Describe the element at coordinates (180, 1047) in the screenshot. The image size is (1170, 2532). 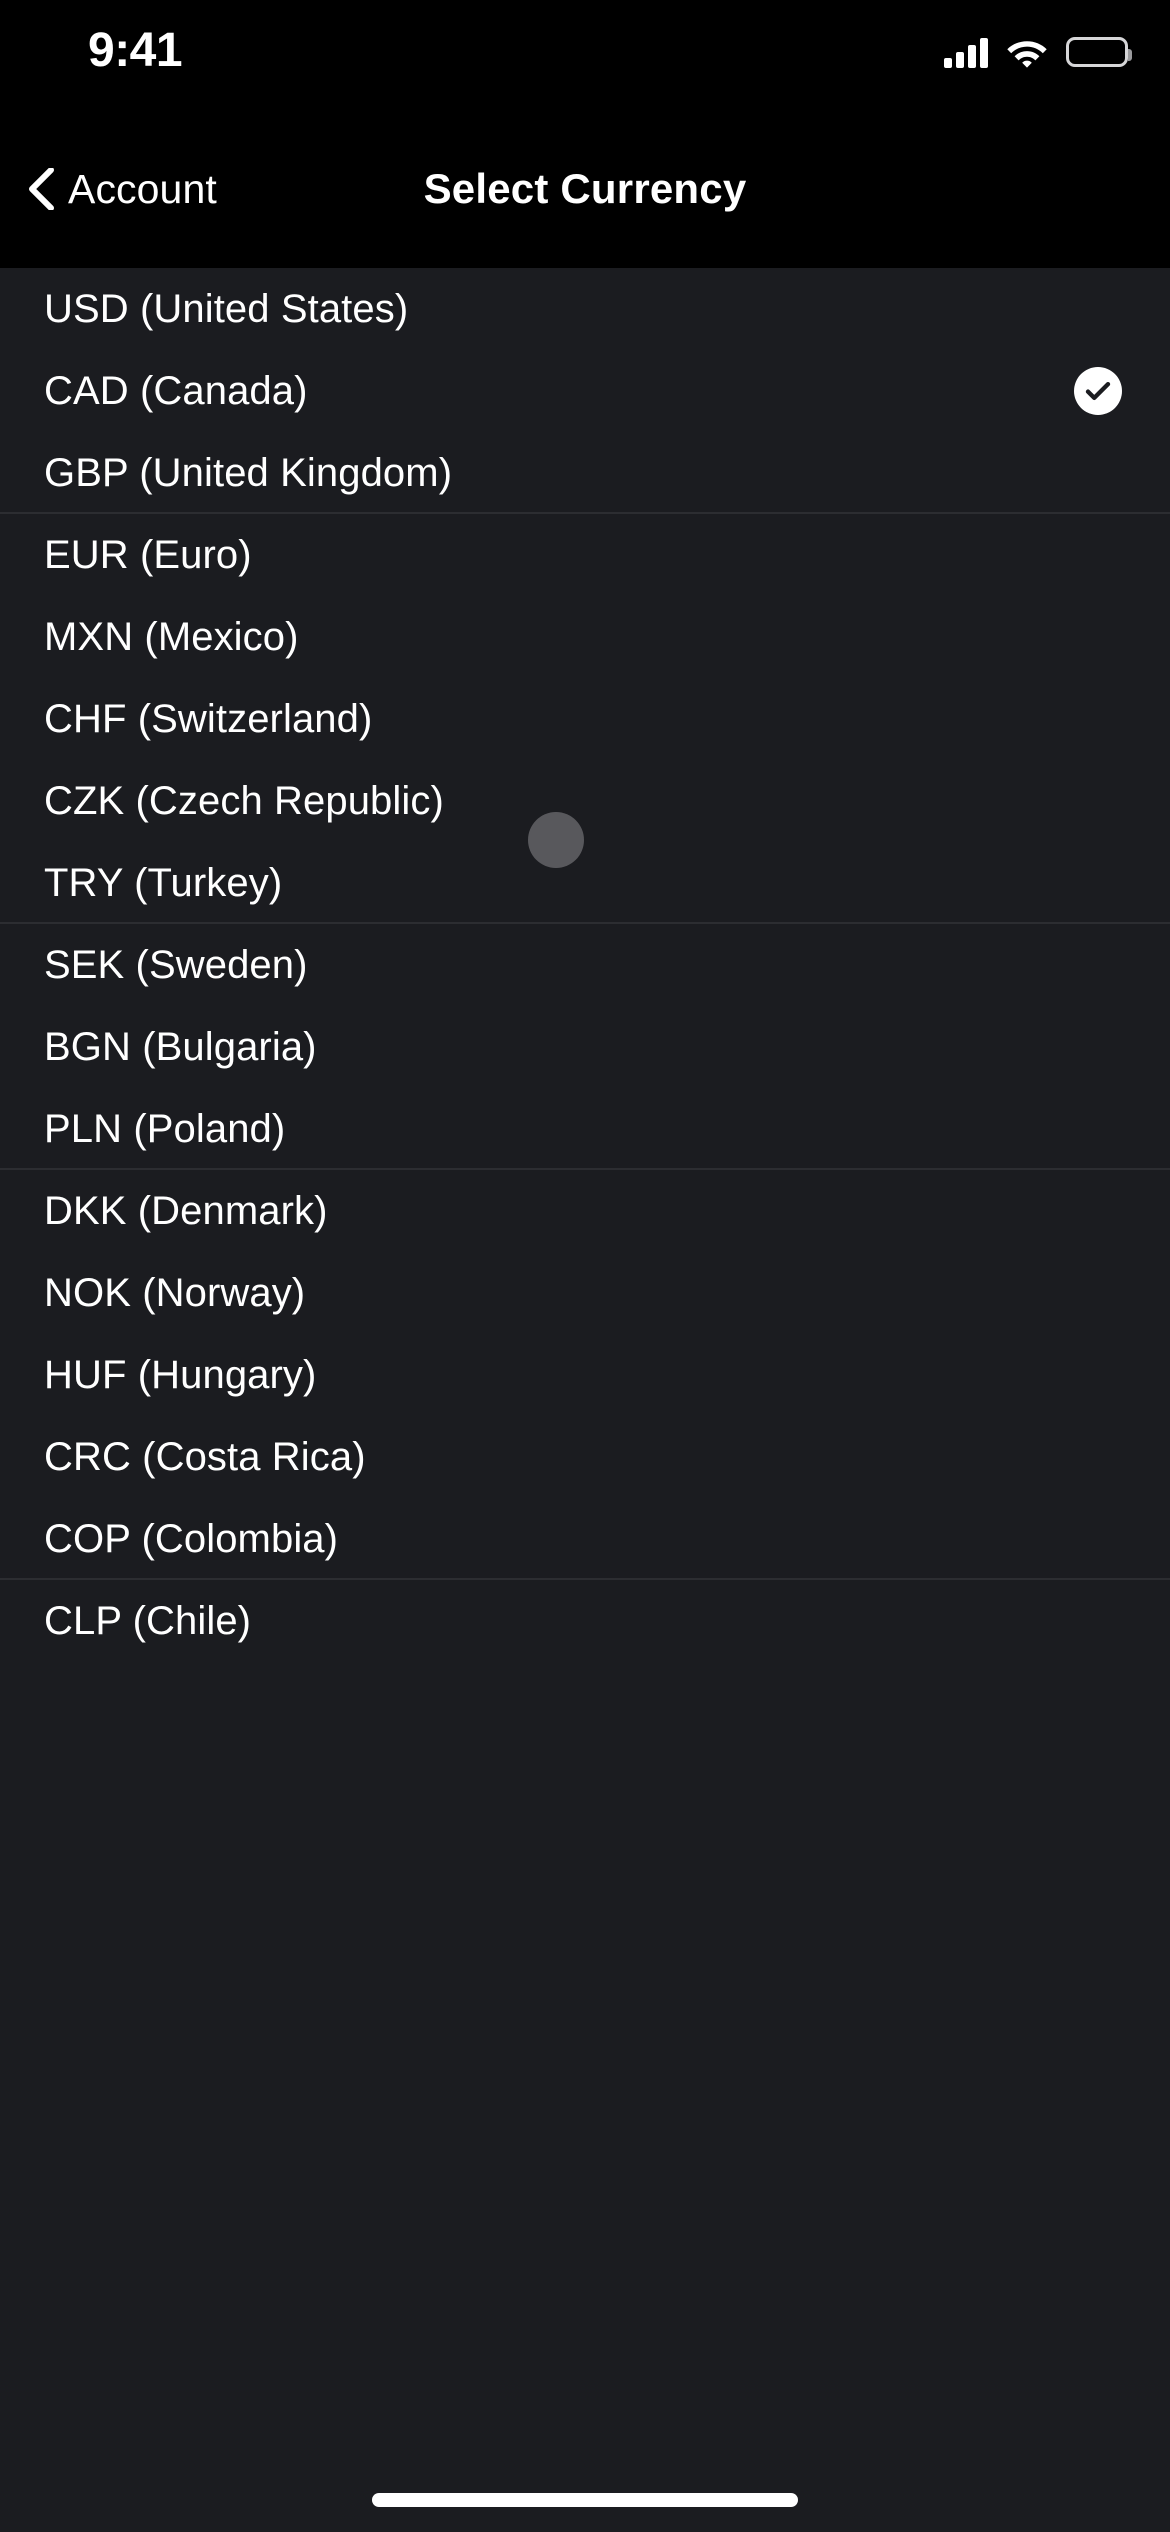
I see `currency-row-label: BGN (Bulgaria)` at that location.